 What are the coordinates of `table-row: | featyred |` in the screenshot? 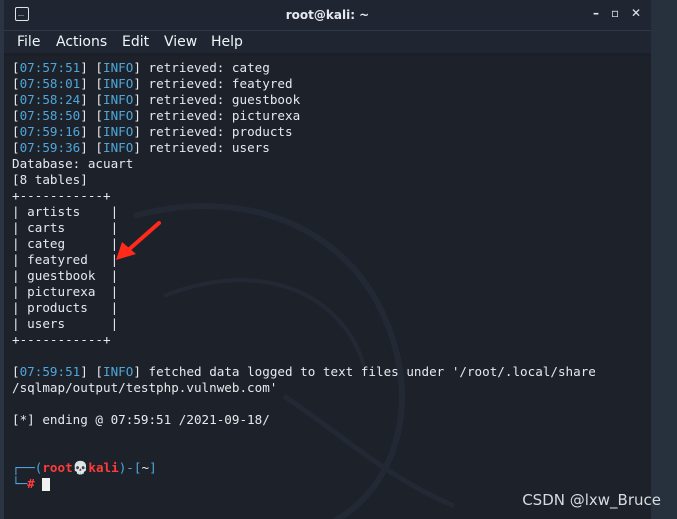 It's located at (65, 259).